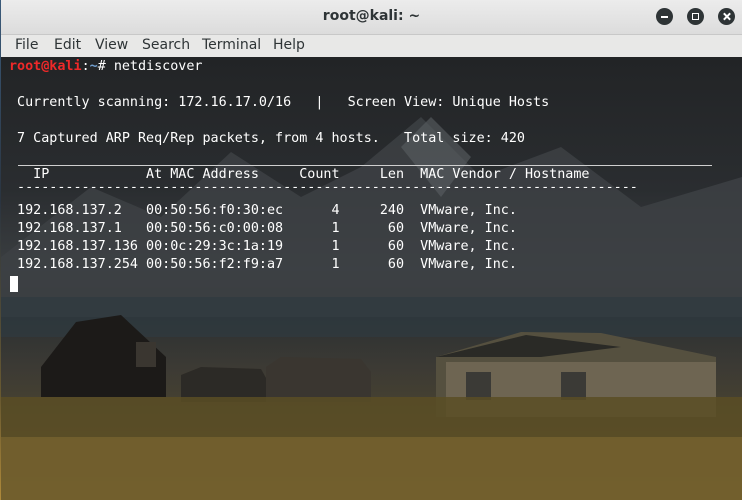 The width and height of the screenshot is (742, 500). What do you see at coordinates (45, 66) in the screenshot?
I see `prompt-user: root@kali` at bounding box center [45, 66].